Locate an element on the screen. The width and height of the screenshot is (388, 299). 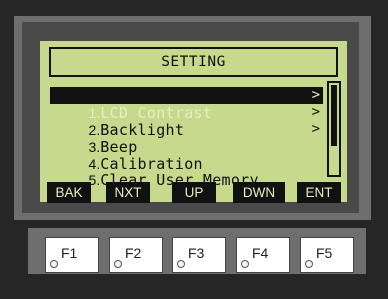
menu-item-calibration: 4.Calibration is located at coordinates (186, 155).